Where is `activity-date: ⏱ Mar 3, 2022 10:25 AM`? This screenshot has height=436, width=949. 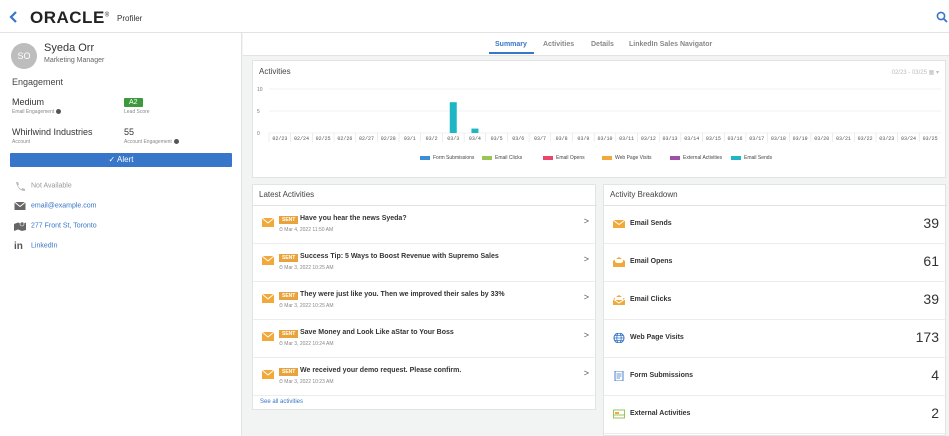 activity-date: ⏱ Mar 3, 2022 10:25 AM is located at coordinates (306, 306).